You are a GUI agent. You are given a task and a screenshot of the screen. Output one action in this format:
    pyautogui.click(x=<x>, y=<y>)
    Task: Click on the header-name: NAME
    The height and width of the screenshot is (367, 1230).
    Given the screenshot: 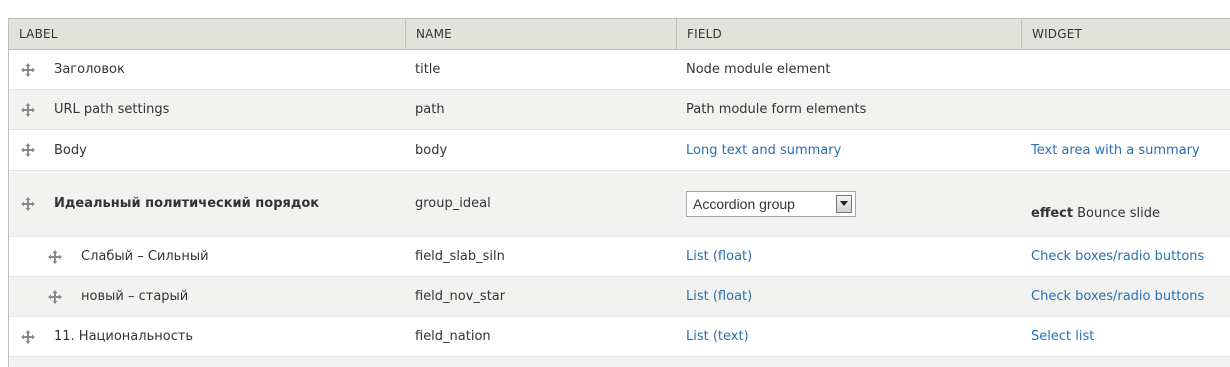 What is the action you would take?
    pyautogui.click(x=541, y=34)
    